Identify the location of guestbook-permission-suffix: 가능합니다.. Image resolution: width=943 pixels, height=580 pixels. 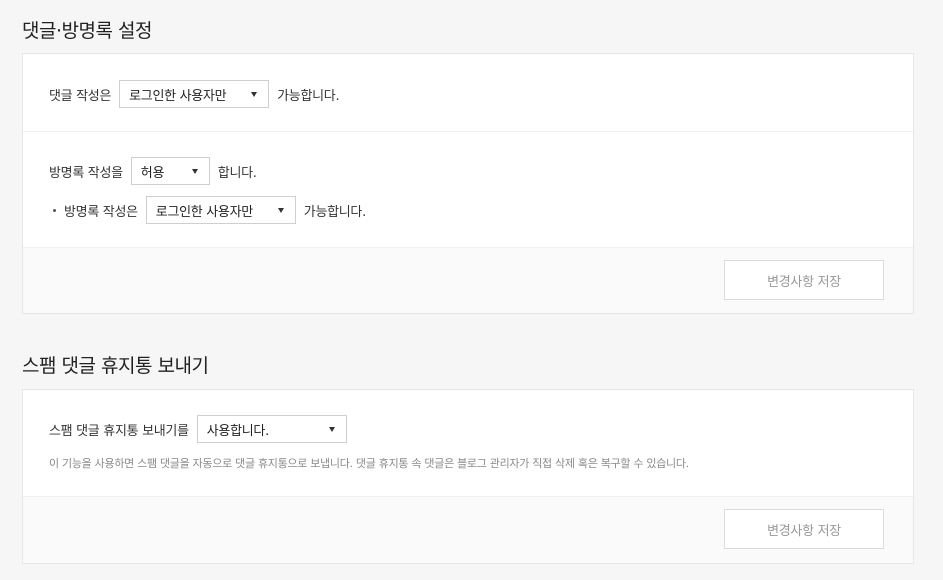
(334, 212).